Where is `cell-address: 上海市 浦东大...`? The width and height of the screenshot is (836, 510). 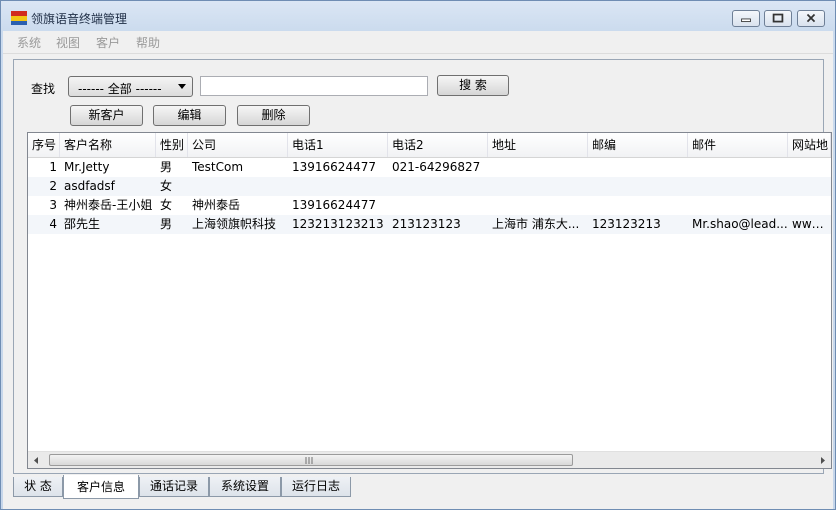 cell-address: 上海市 浦东大... is located at coordinates (536, 224).